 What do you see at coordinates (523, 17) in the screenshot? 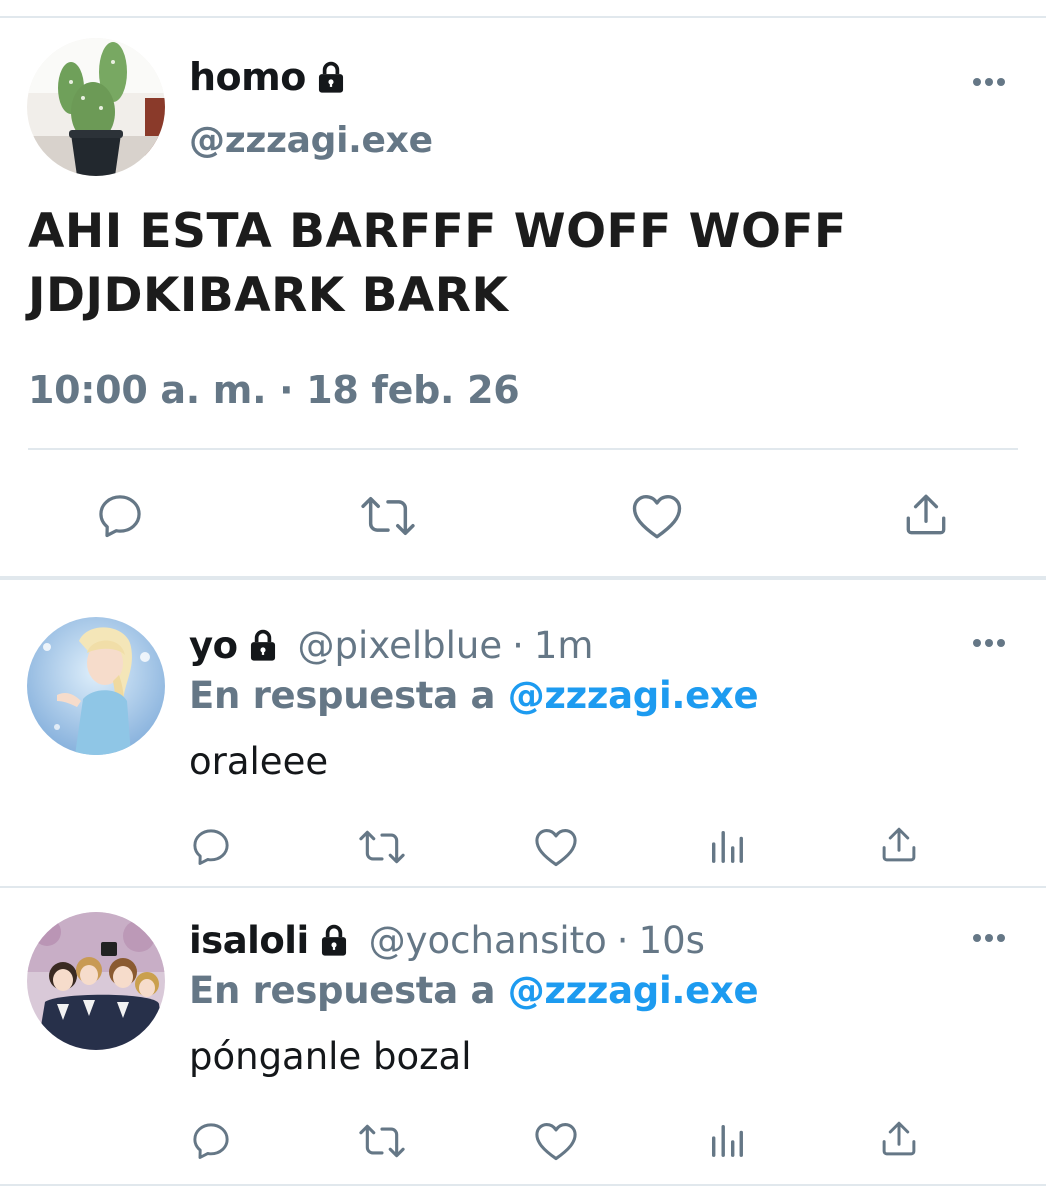
I see `top-divider` at bounding box center [523, 17].